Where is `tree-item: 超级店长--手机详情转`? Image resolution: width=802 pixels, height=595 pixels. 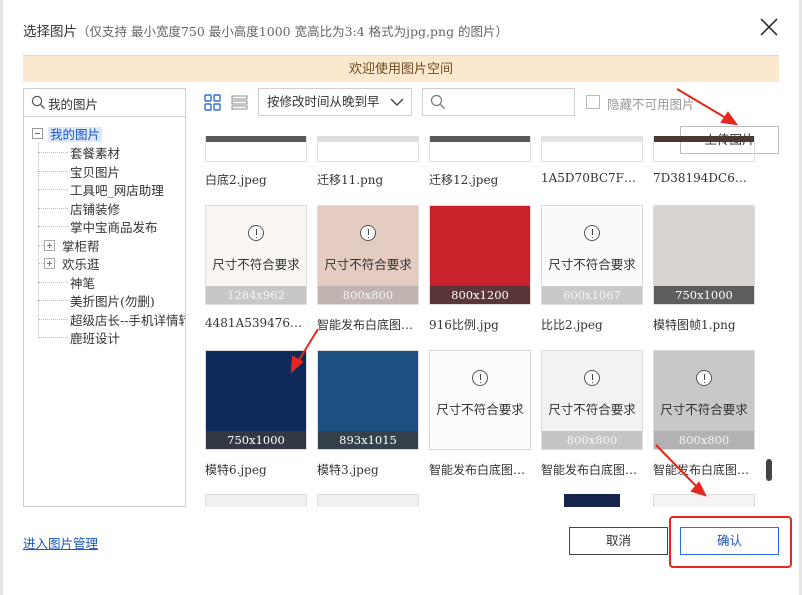 tree-item: 超级店长--手机详情转 is located at coordinates (111, 319).